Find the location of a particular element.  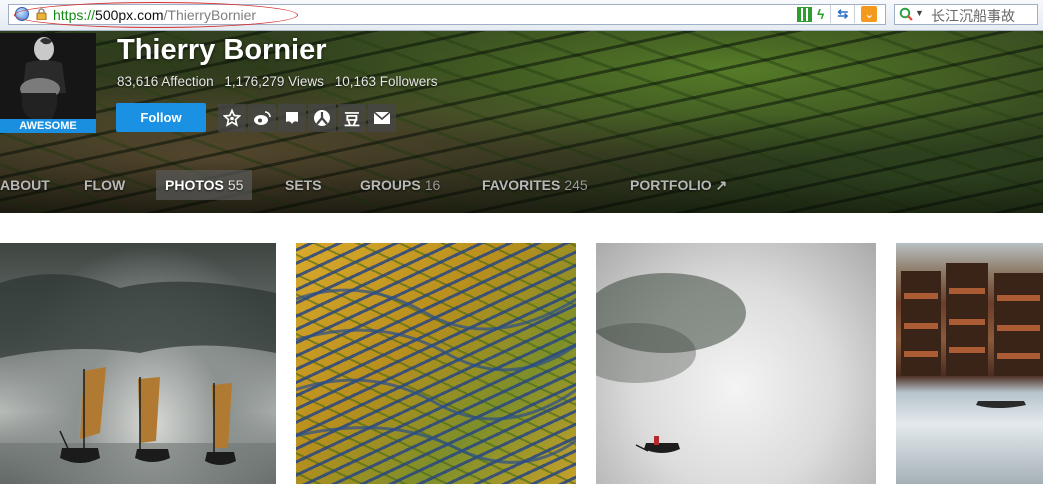

tab-label: FLOW is located at coordinates (105, 185).